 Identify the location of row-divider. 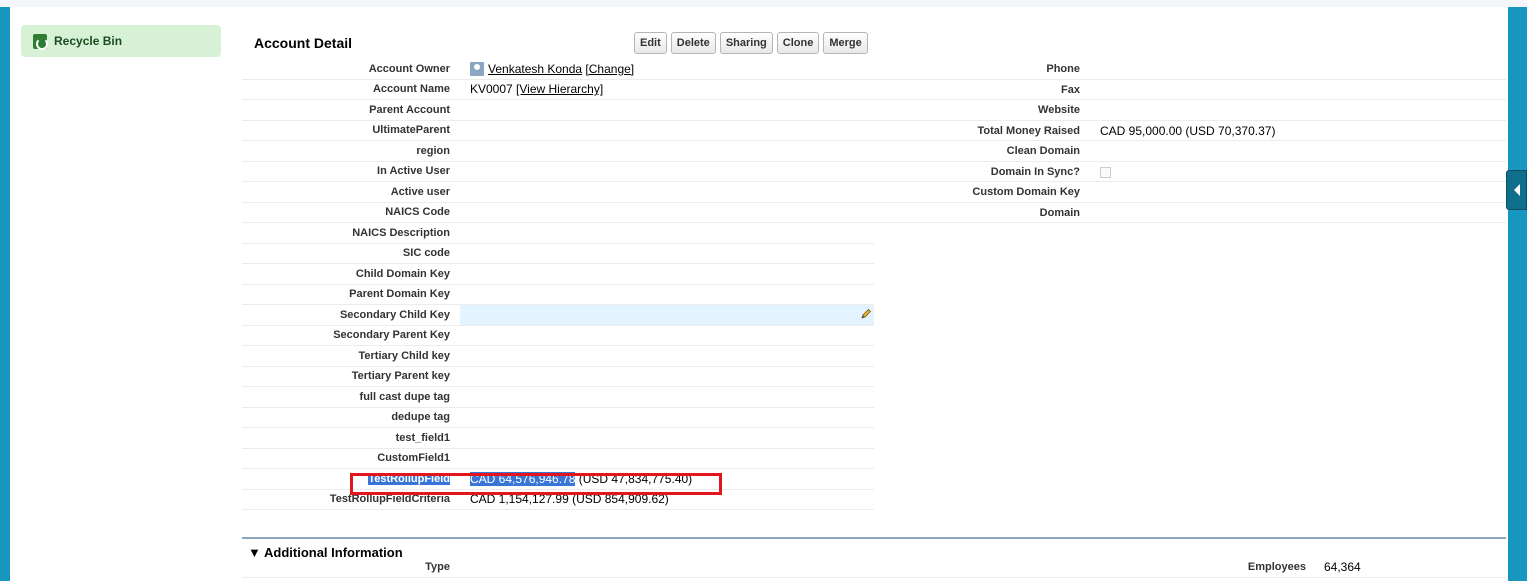
(1190, 222).